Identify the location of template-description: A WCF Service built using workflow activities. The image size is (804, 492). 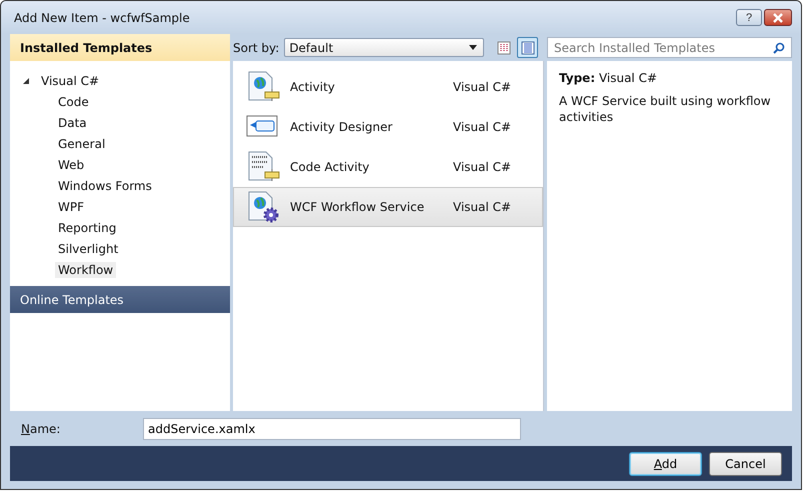
(665, 109).